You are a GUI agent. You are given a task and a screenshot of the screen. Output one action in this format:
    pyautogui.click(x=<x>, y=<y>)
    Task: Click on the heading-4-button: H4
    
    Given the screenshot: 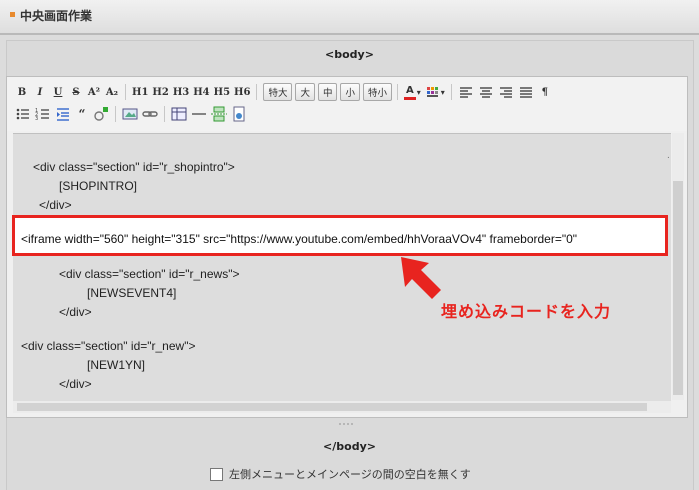 What is the action you would take?
    pyautogui.click(x=201, y=92)
    